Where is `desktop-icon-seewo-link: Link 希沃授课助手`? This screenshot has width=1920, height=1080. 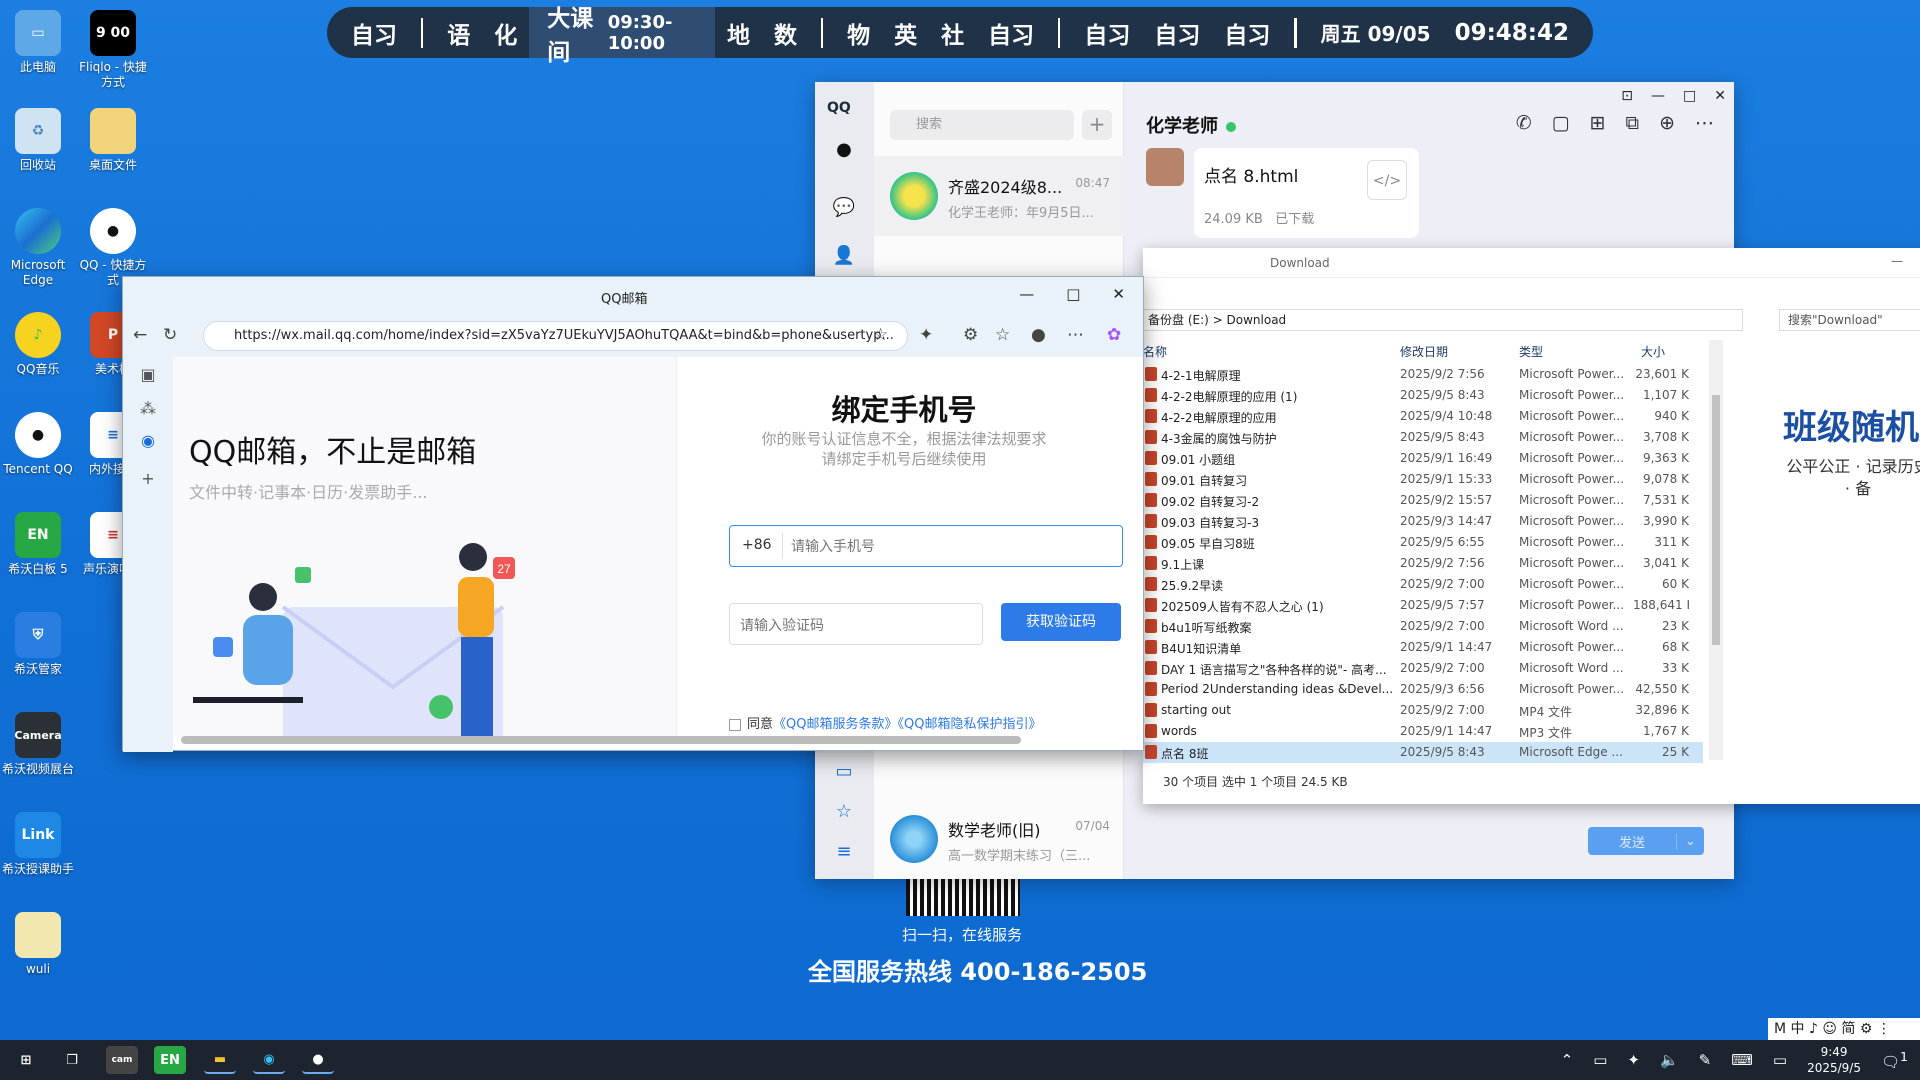
desktop-icon-seewo-link: Link 希沃授课助手 is located at coordinates (38, 844).